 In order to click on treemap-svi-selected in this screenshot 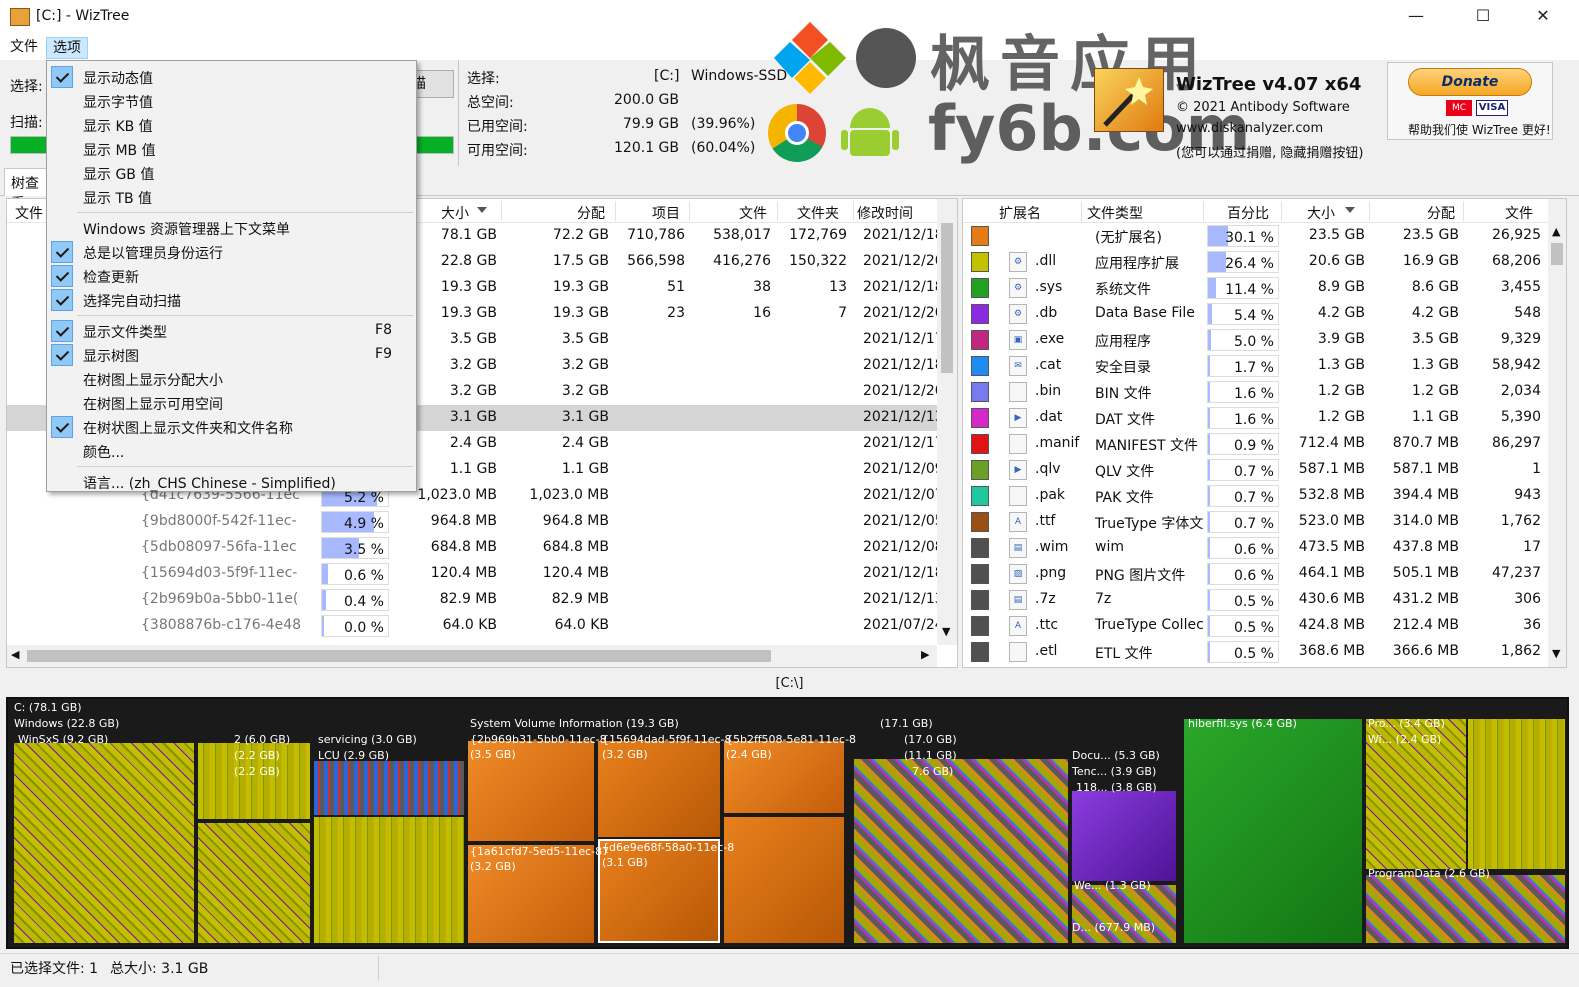, I will do `click(659, 891)`.